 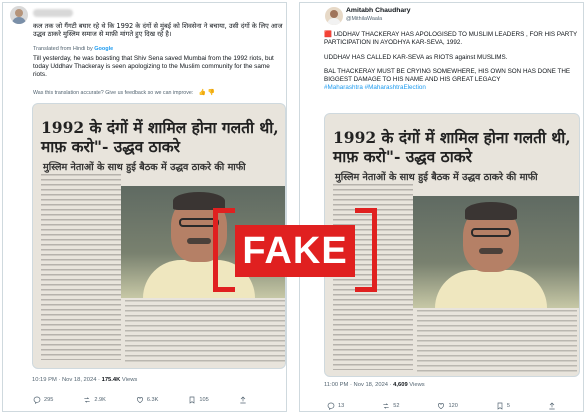 What do you see at coordinates (224, 250) in the screenshot?
I see `stamp-bracket-left` at bounding box center [224, 250].